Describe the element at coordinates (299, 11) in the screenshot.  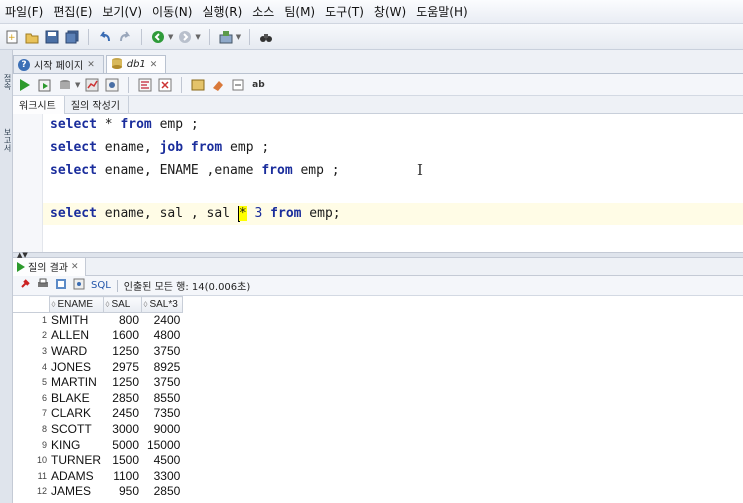
I see `menu-team: 팀(M)` at that location.